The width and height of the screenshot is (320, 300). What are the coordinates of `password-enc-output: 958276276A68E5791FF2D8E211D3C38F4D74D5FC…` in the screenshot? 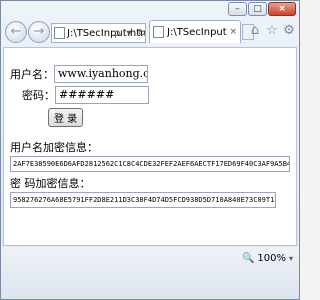 It's located at (143, 200).